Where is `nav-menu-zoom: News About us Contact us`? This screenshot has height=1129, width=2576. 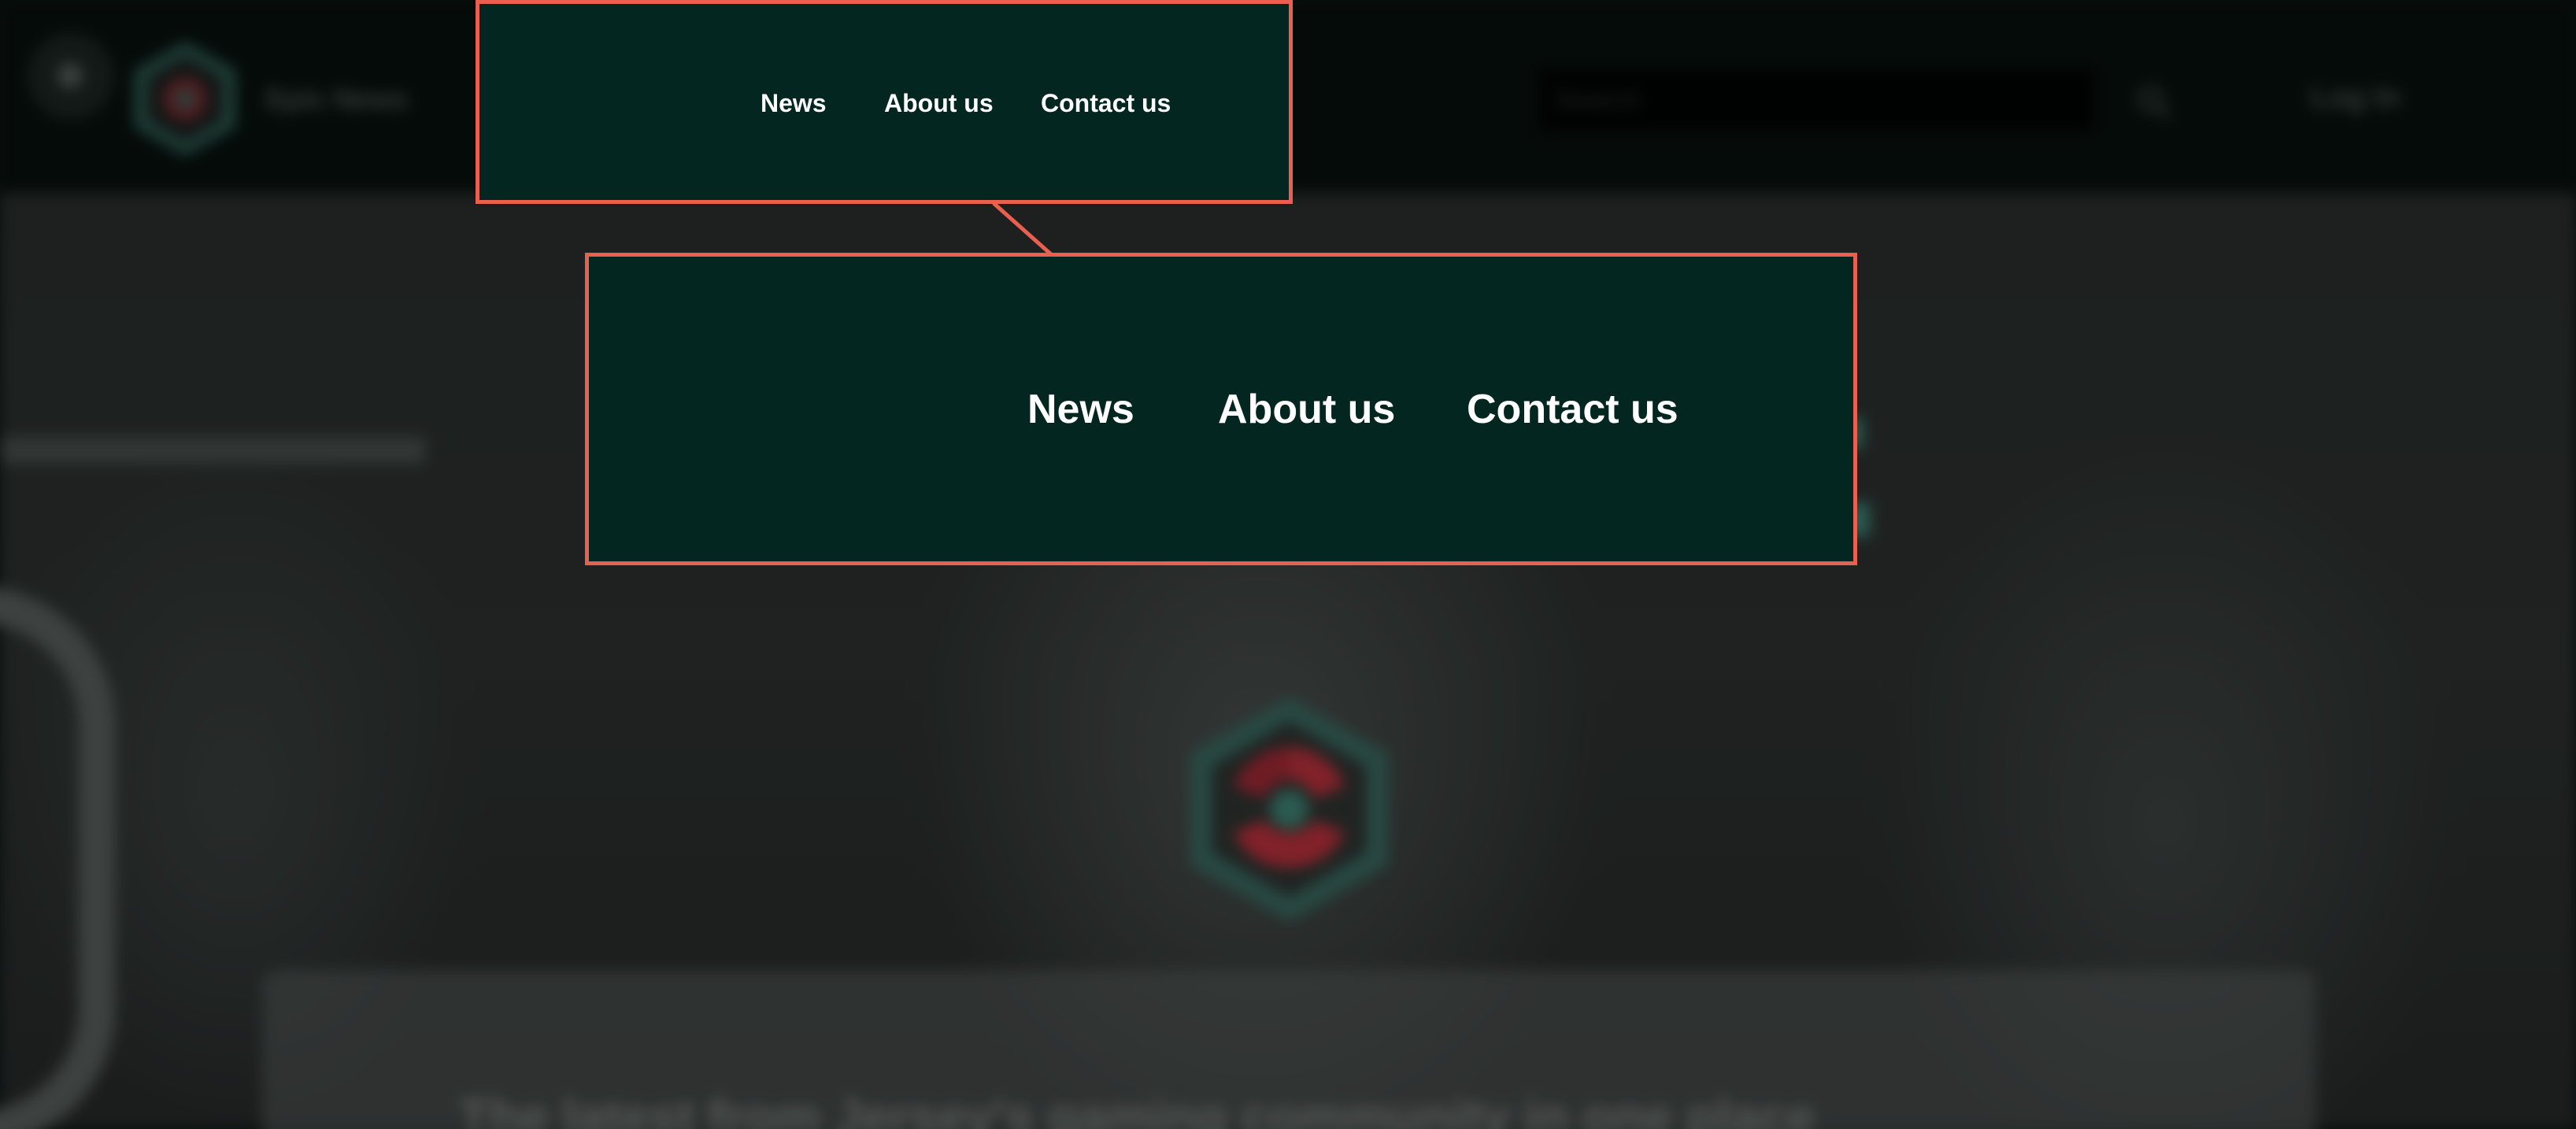
nav-menu-zoom: News About us Contact us is located at coordinates (1221, 409).